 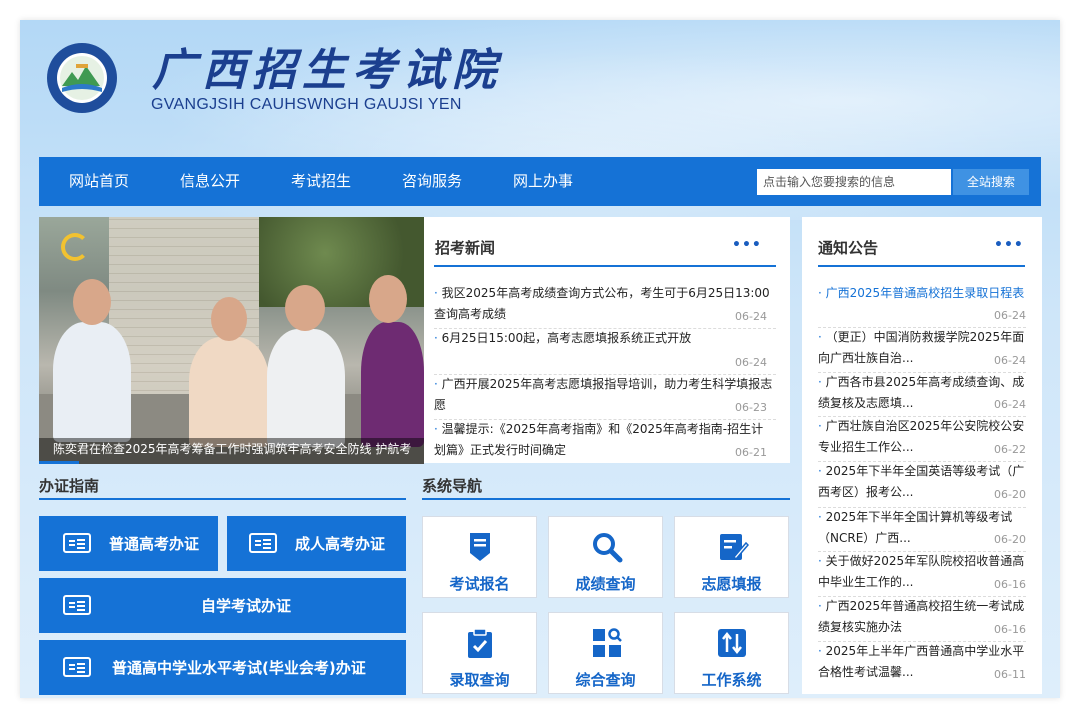 What do you see at coordinates (921, 266) in the screenshot?
I see `notice-title-underline` at bounding box center [921, 266].